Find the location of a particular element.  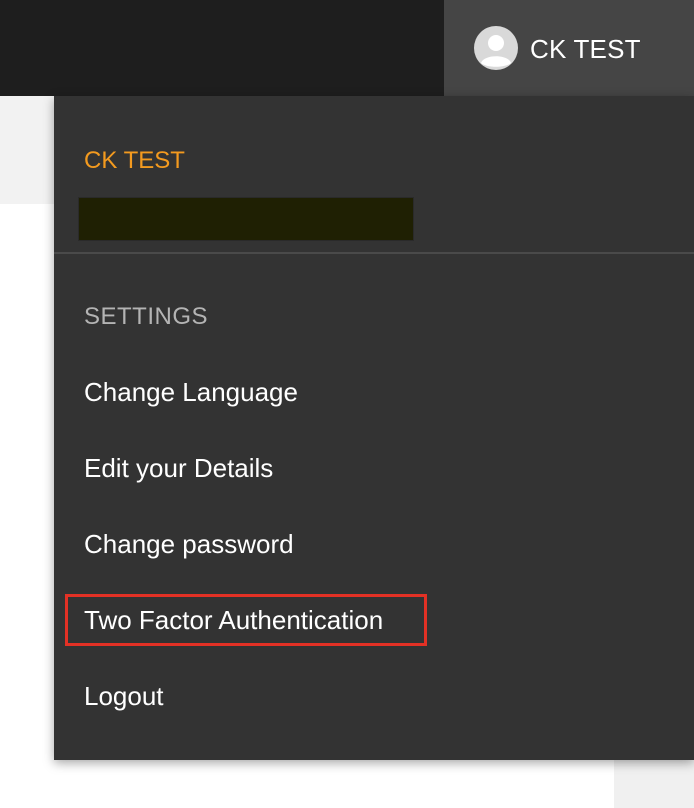

top-navigation-bar: CK TEST is located at coordinates (347, 48).